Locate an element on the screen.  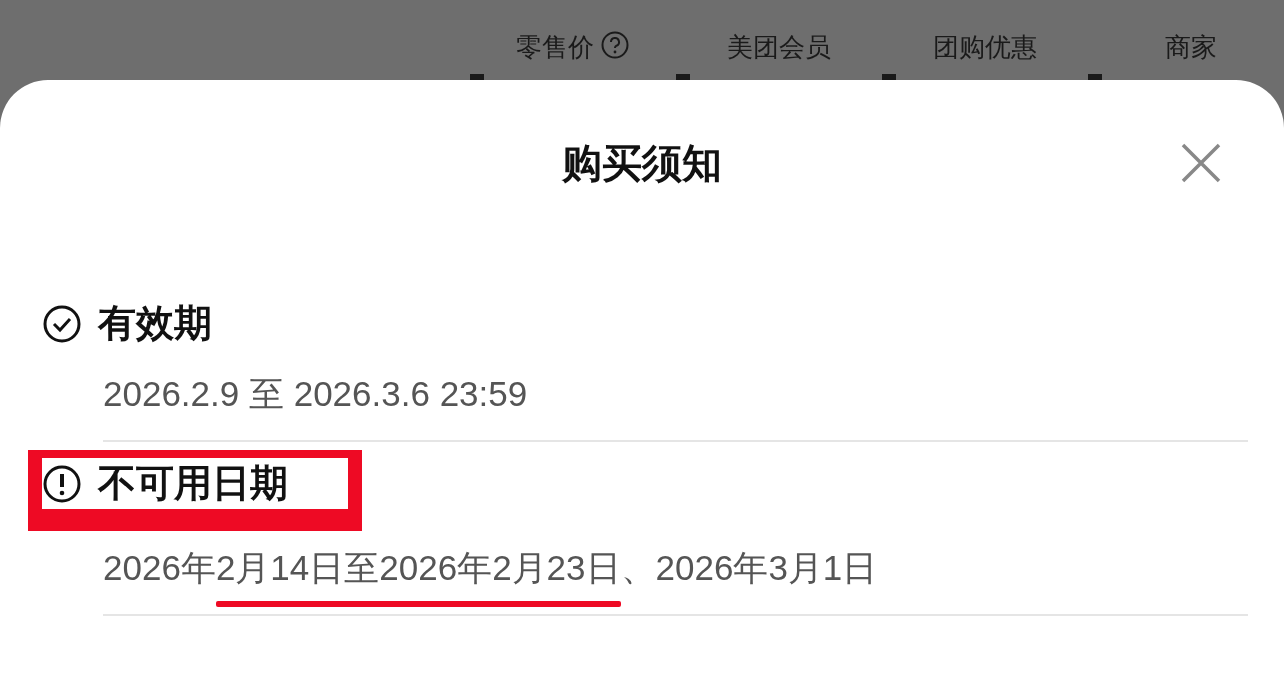
price-tab: 商家 is located at coordinates (1186, 56).